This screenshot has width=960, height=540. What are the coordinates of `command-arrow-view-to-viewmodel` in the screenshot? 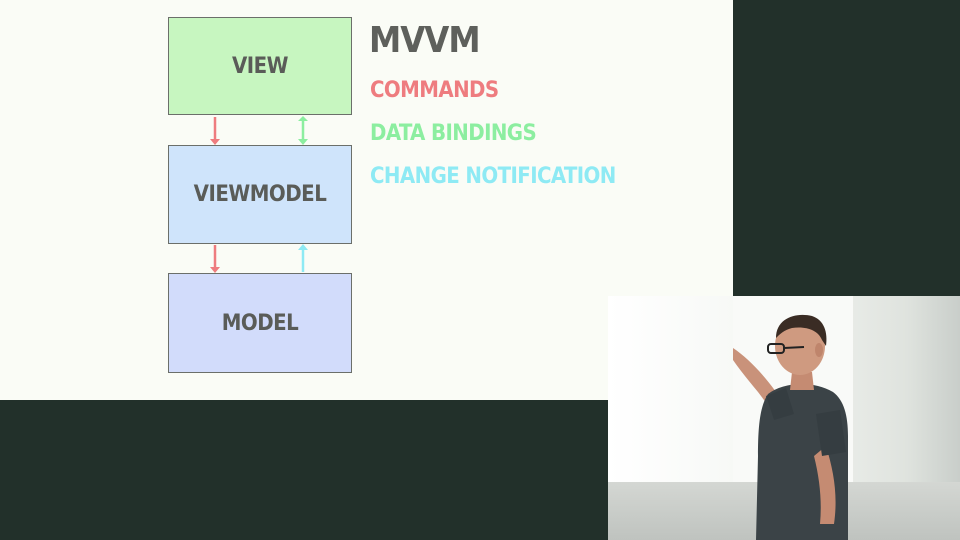 It's located at (215, 131).